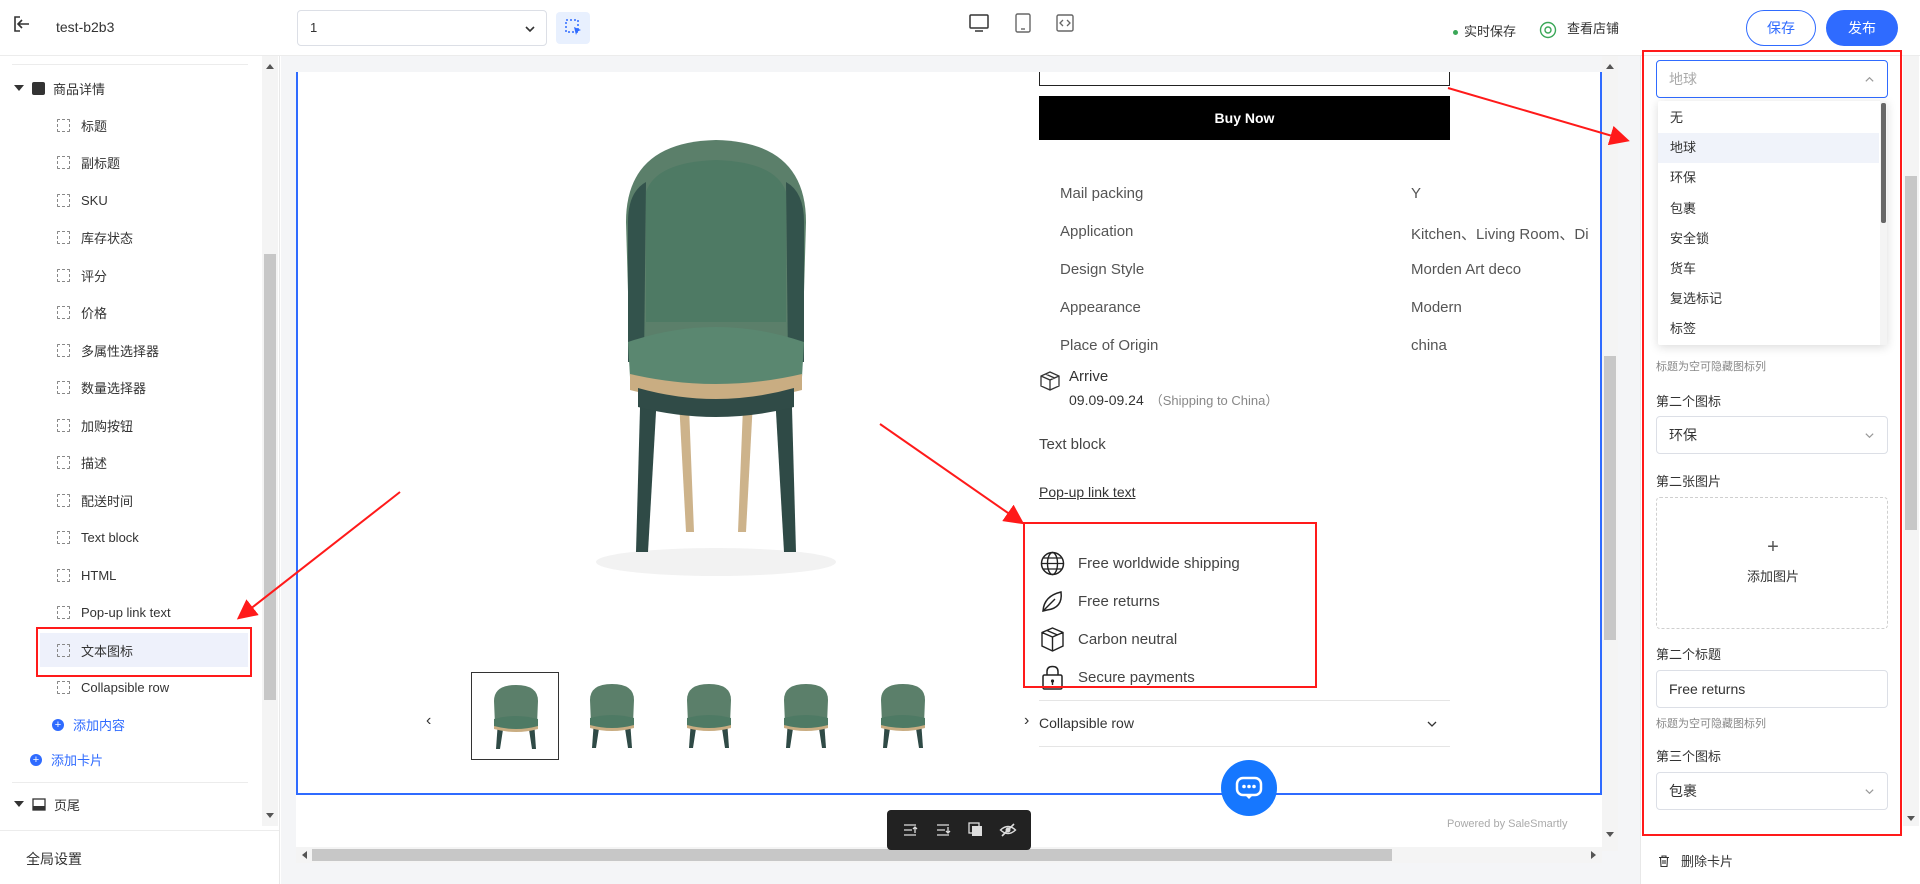  Describe the element at coordinates (144, 200) in the screenshot. I see `sidebar-item: SKU` at that location.